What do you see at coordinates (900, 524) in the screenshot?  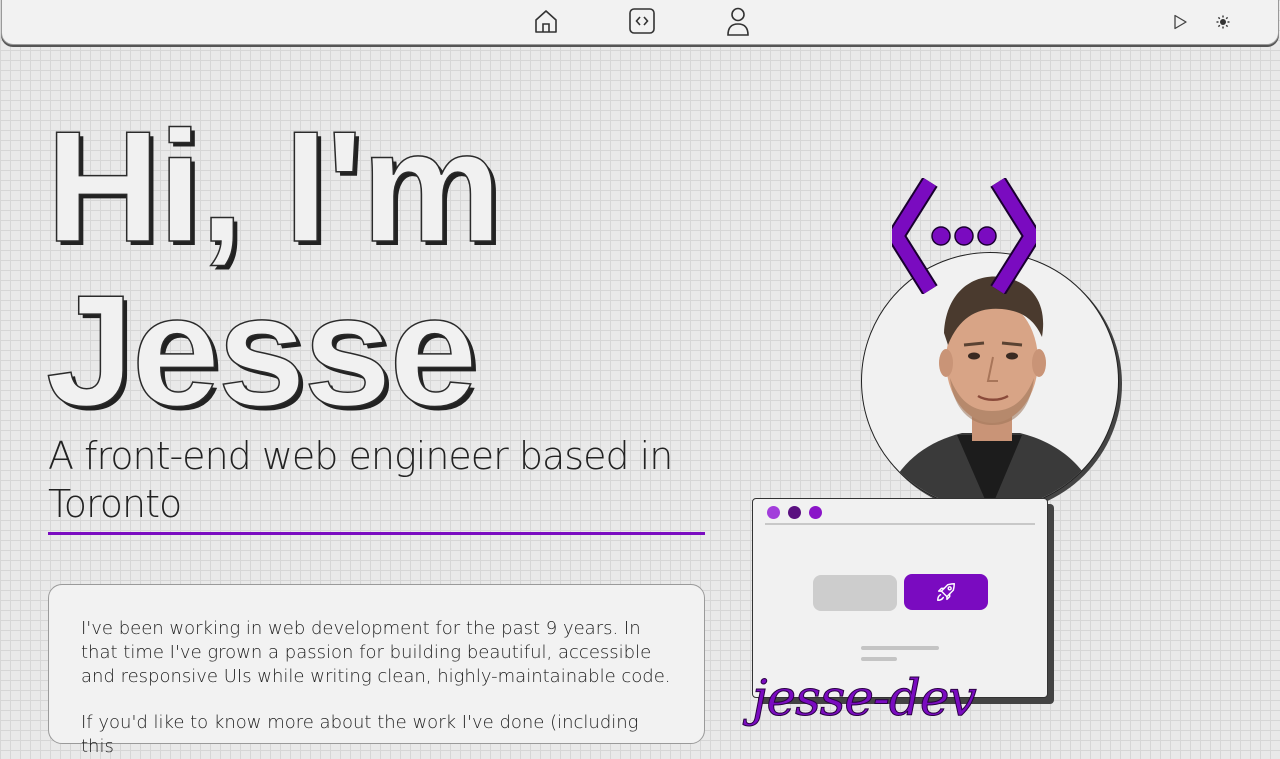 I see `browser-toolbar-divider` at bounding box center [900, 524].